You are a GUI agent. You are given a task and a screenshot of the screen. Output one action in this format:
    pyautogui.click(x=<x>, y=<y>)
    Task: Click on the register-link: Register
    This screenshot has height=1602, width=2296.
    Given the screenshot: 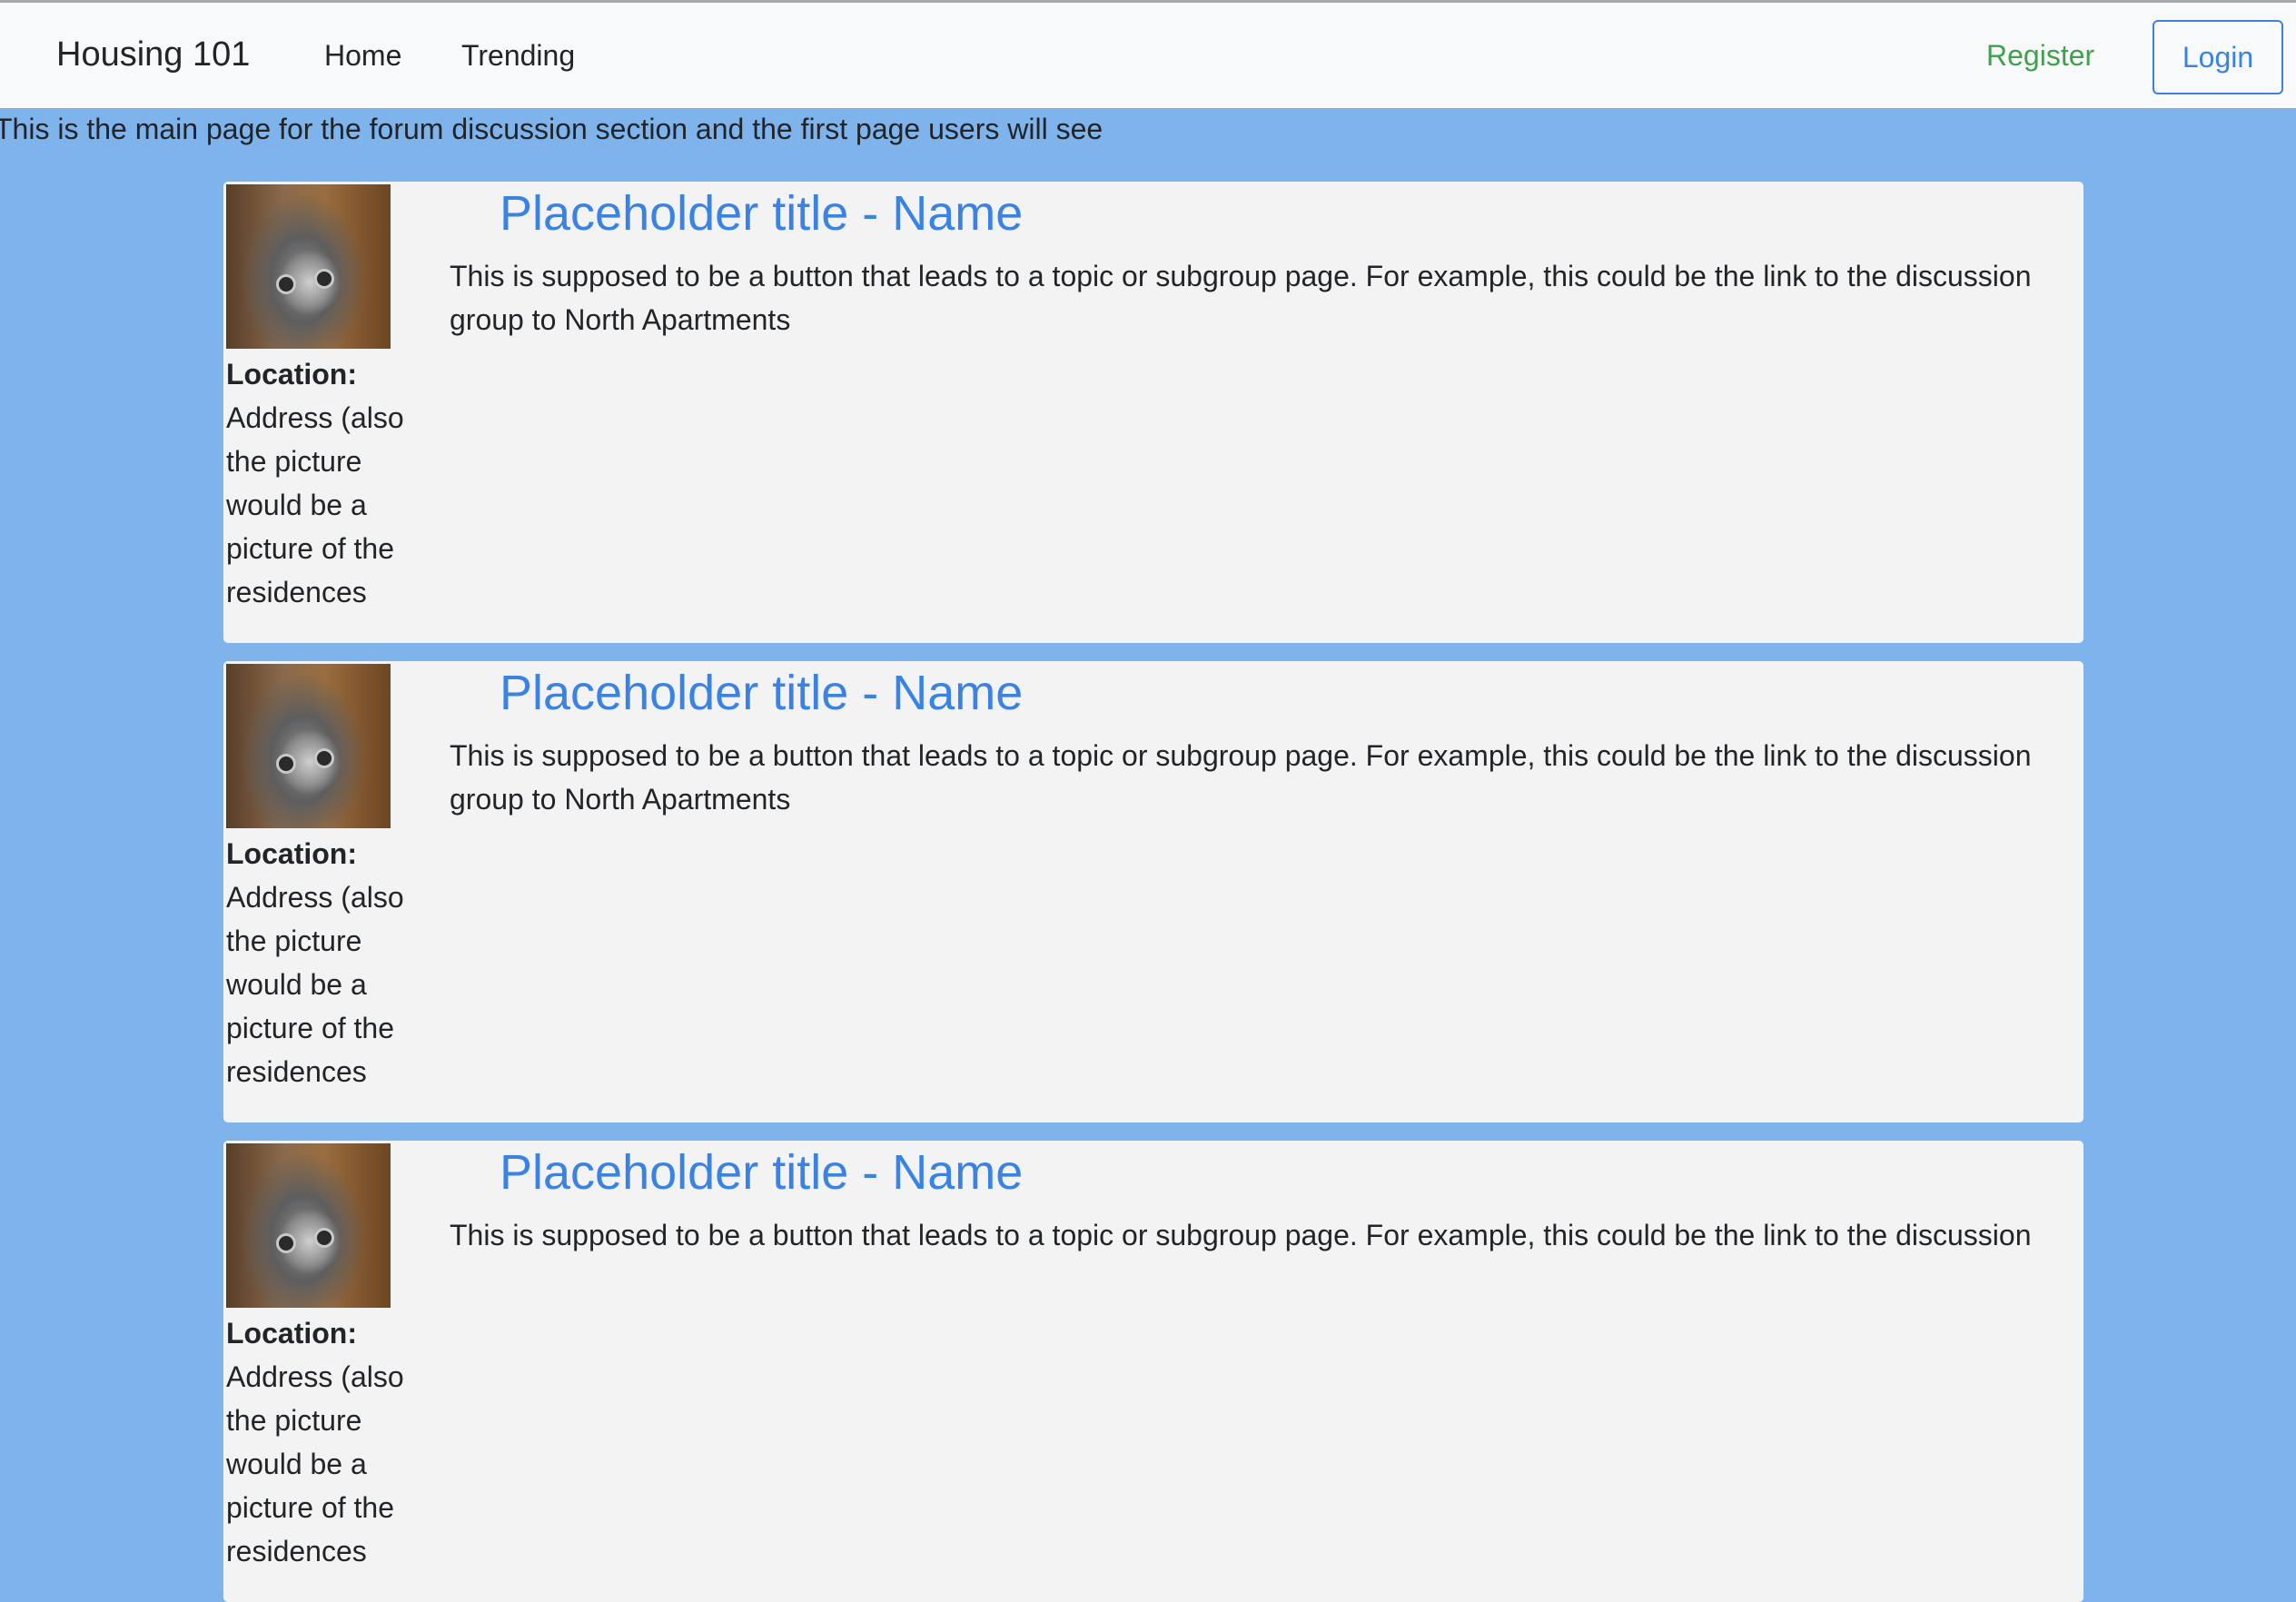 What is the action you would take?
    pyautogui.click(x=2040, y=56)
    